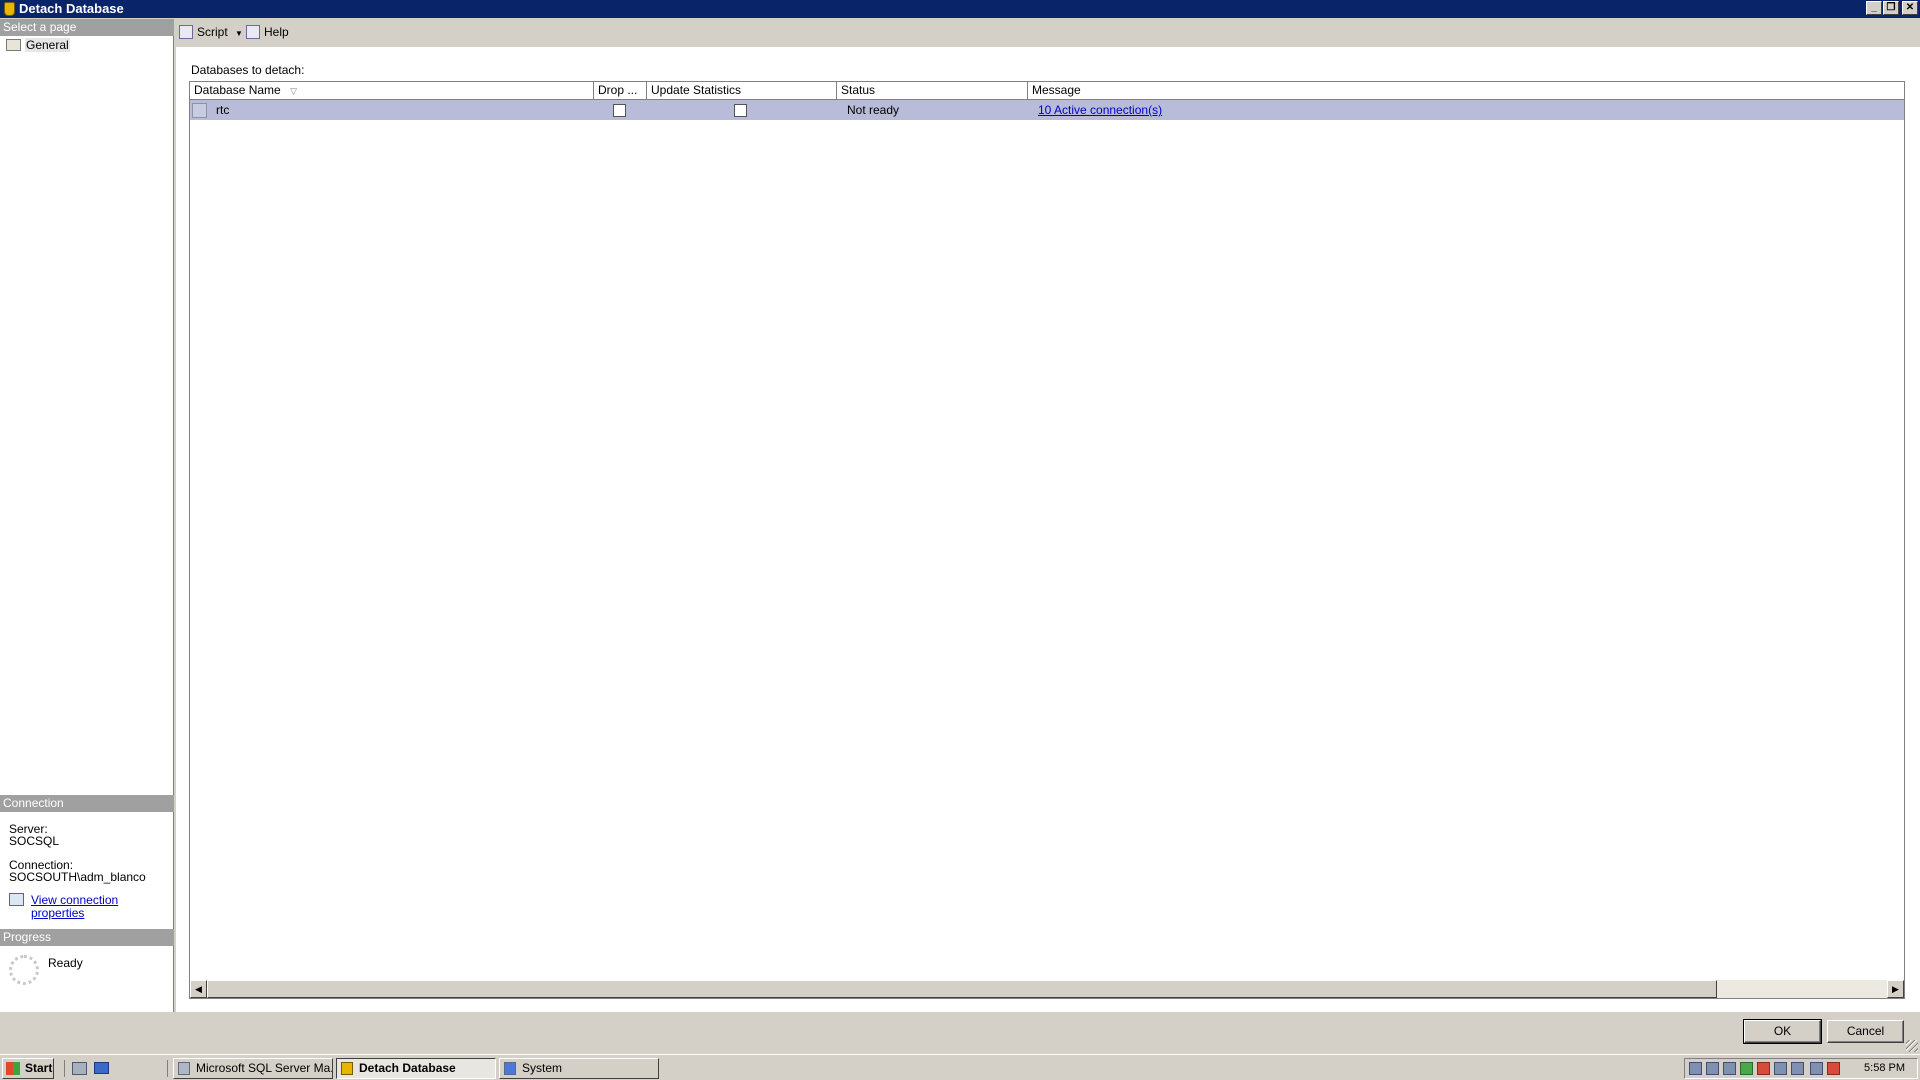  I want to click on update-statistics-checkbox, so click(740, 110).